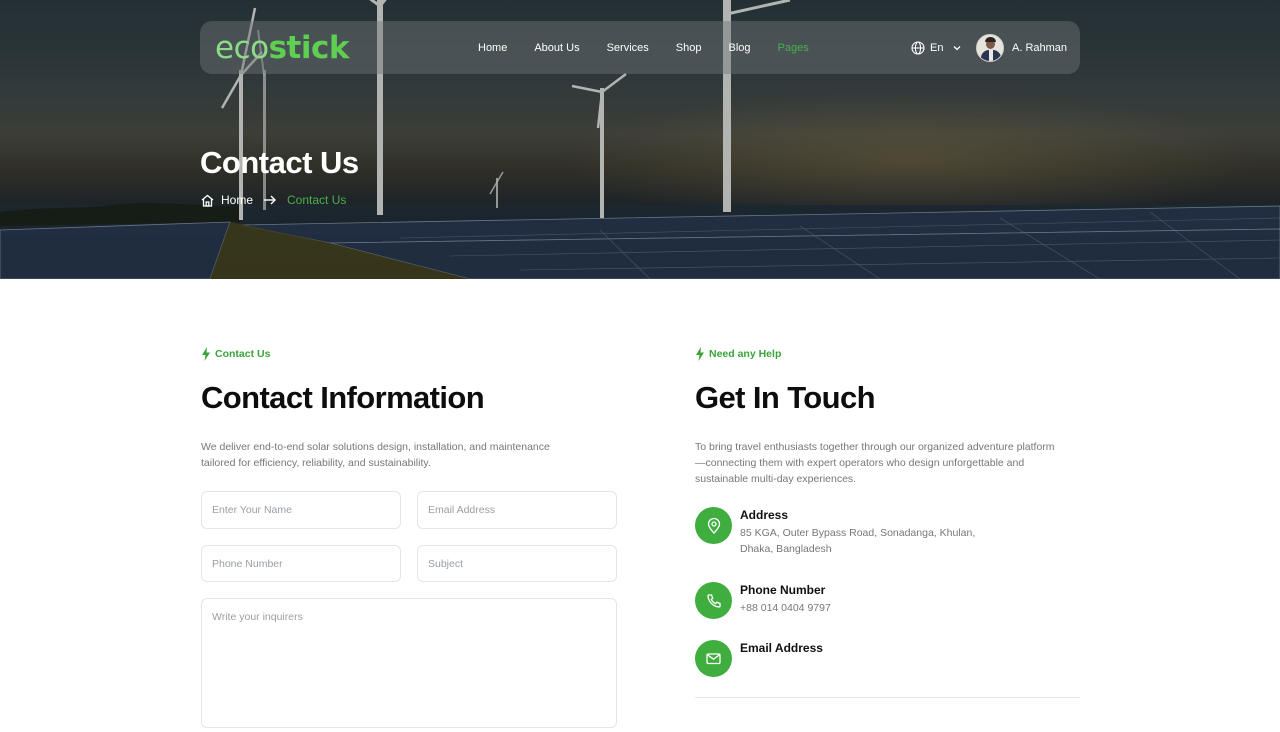 The height and width of the screenshot is (732, 1280). I want to click on email-item: Email Address, so click(759, 658).